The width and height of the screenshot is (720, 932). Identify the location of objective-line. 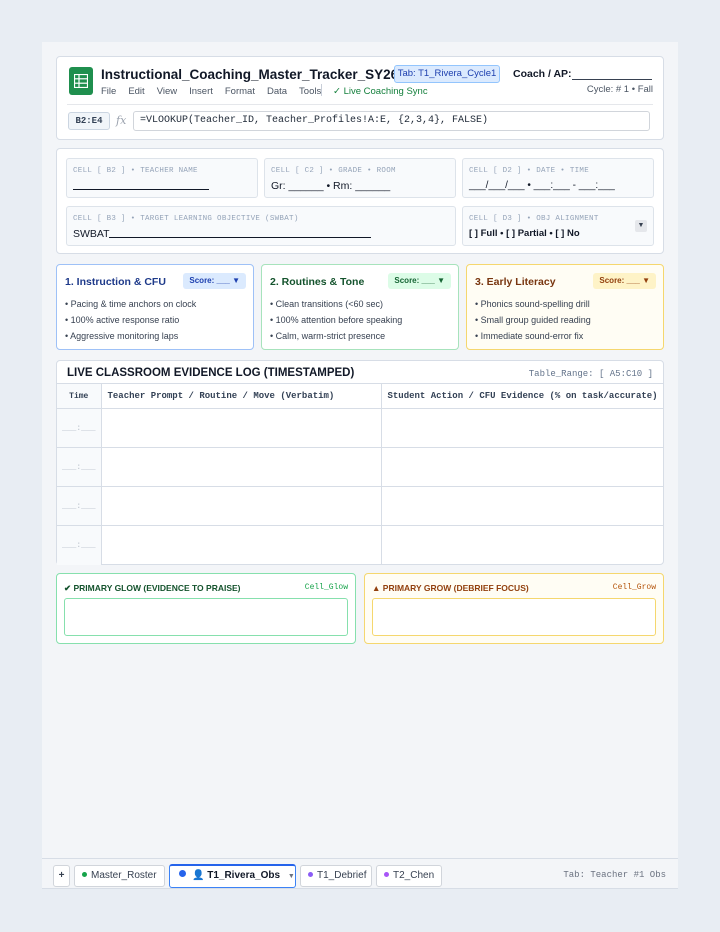
(240, 237).